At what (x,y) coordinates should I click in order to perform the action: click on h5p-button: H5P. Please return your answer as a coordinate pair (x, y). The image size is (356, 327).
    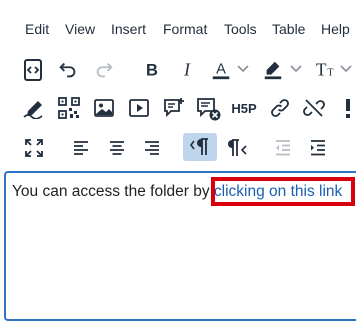
    Looking at the image, I should click on (244, 108).